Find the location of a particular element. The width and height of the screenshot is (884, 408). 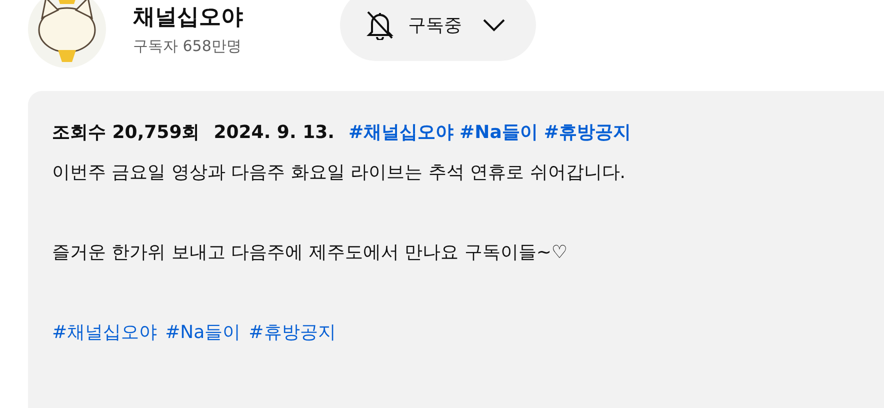

channel-avatar is located at coordinates (67, 34).